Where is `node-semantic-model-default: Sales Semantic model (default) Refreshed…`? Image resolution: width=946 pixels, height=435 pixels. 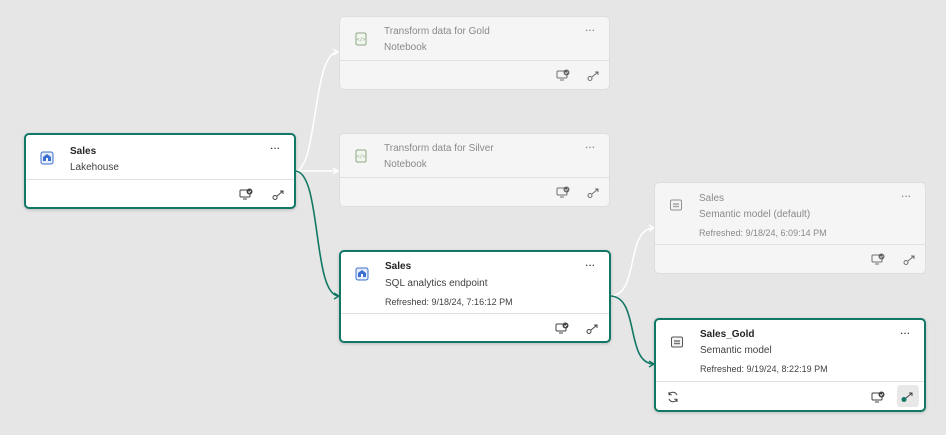 node-semantic-model-default: Sales Semantic model (default) Refreshed… is located at coordinates (790, 228).